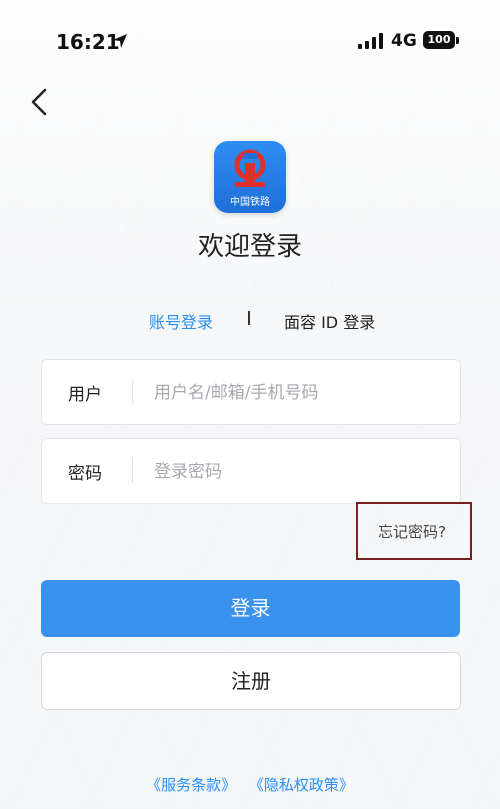 This screenshot has width=500, height=809. I want to click on password-field: 密码, so click(251, 471).